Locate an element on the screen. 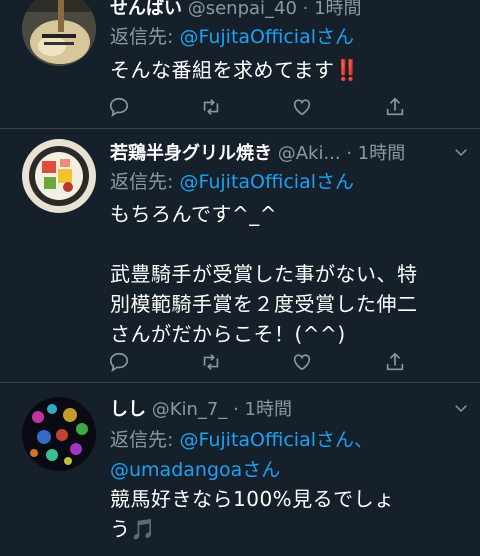  reply-to-line-2: @umadangoaさん is located at coordinates (195, 468).